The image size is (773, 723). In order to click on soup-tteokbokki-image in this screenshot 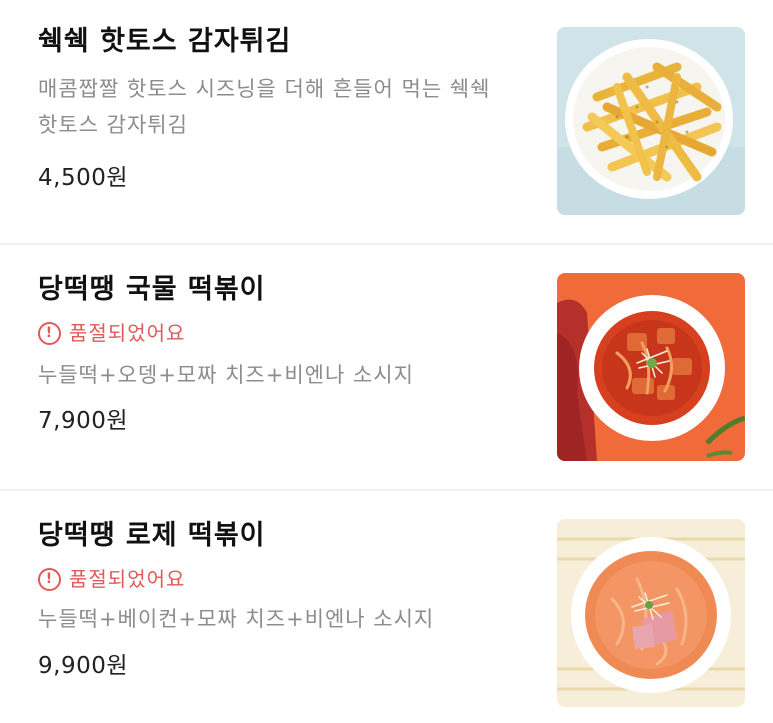, I will do `click(651, 367)`.